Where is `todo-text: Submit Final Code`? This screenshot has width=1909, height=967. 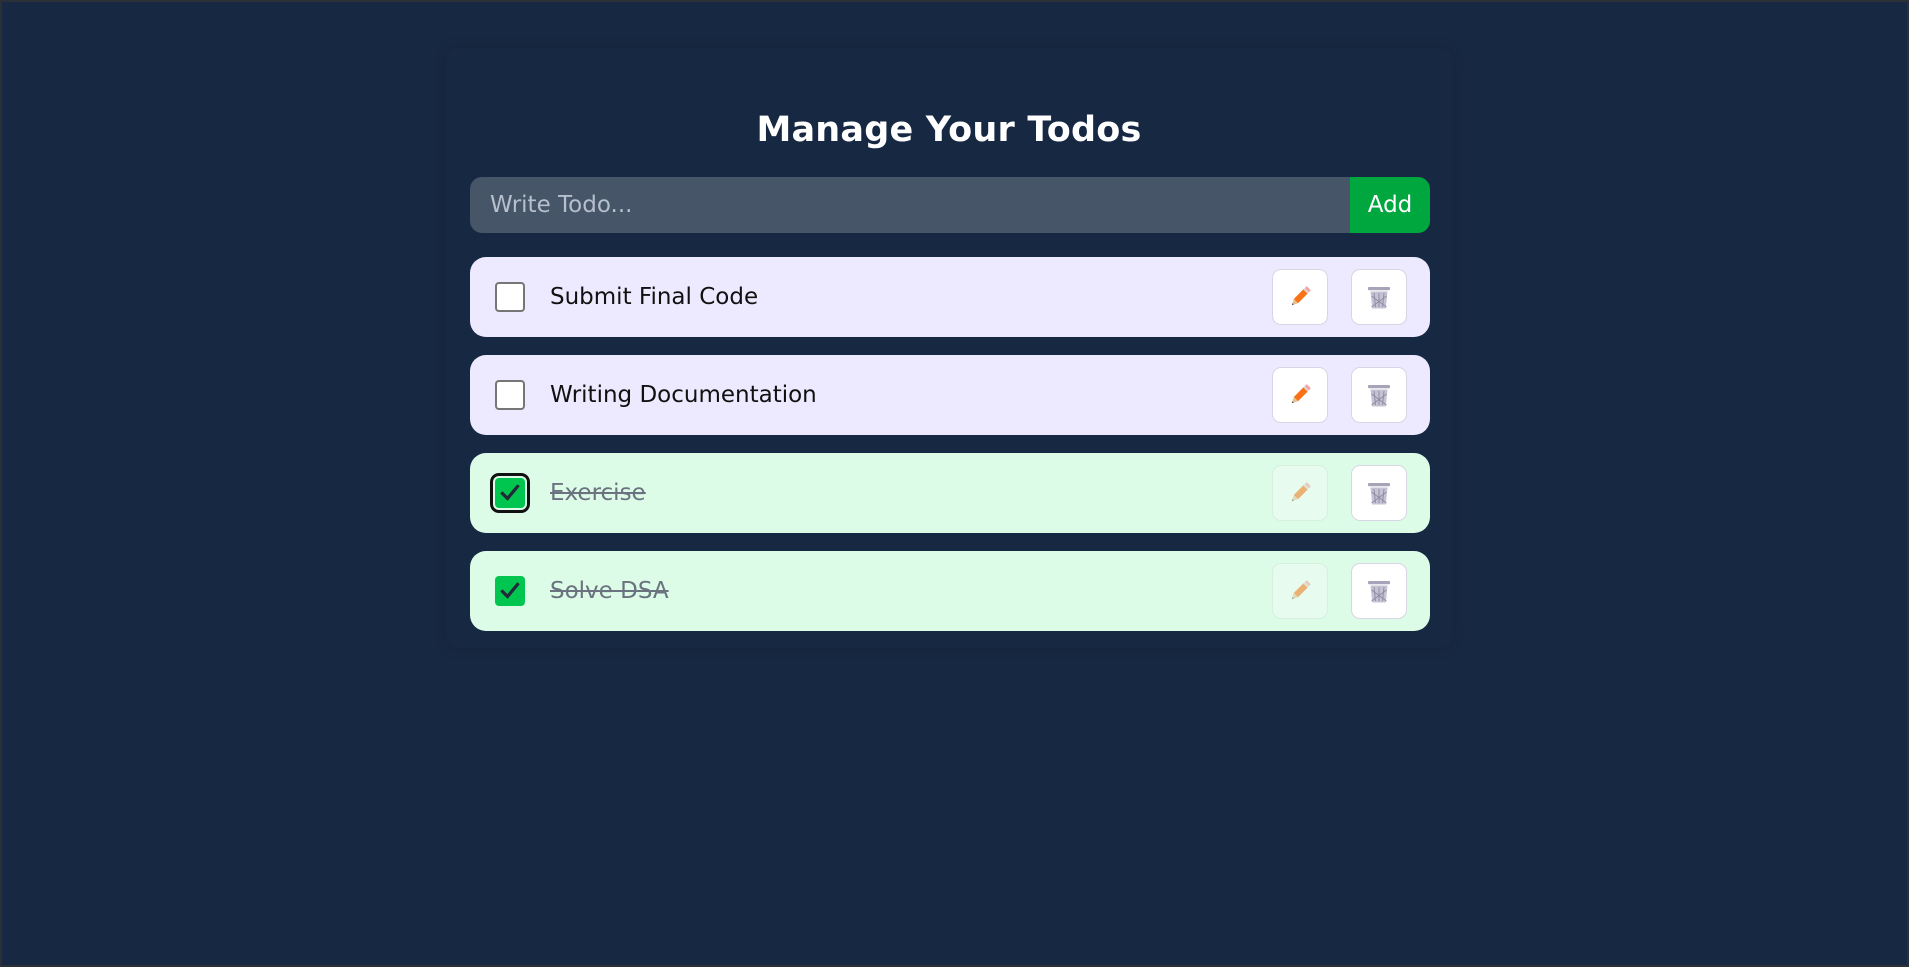 todo-text: Submit Final Code is located at coordinates (654, 297).